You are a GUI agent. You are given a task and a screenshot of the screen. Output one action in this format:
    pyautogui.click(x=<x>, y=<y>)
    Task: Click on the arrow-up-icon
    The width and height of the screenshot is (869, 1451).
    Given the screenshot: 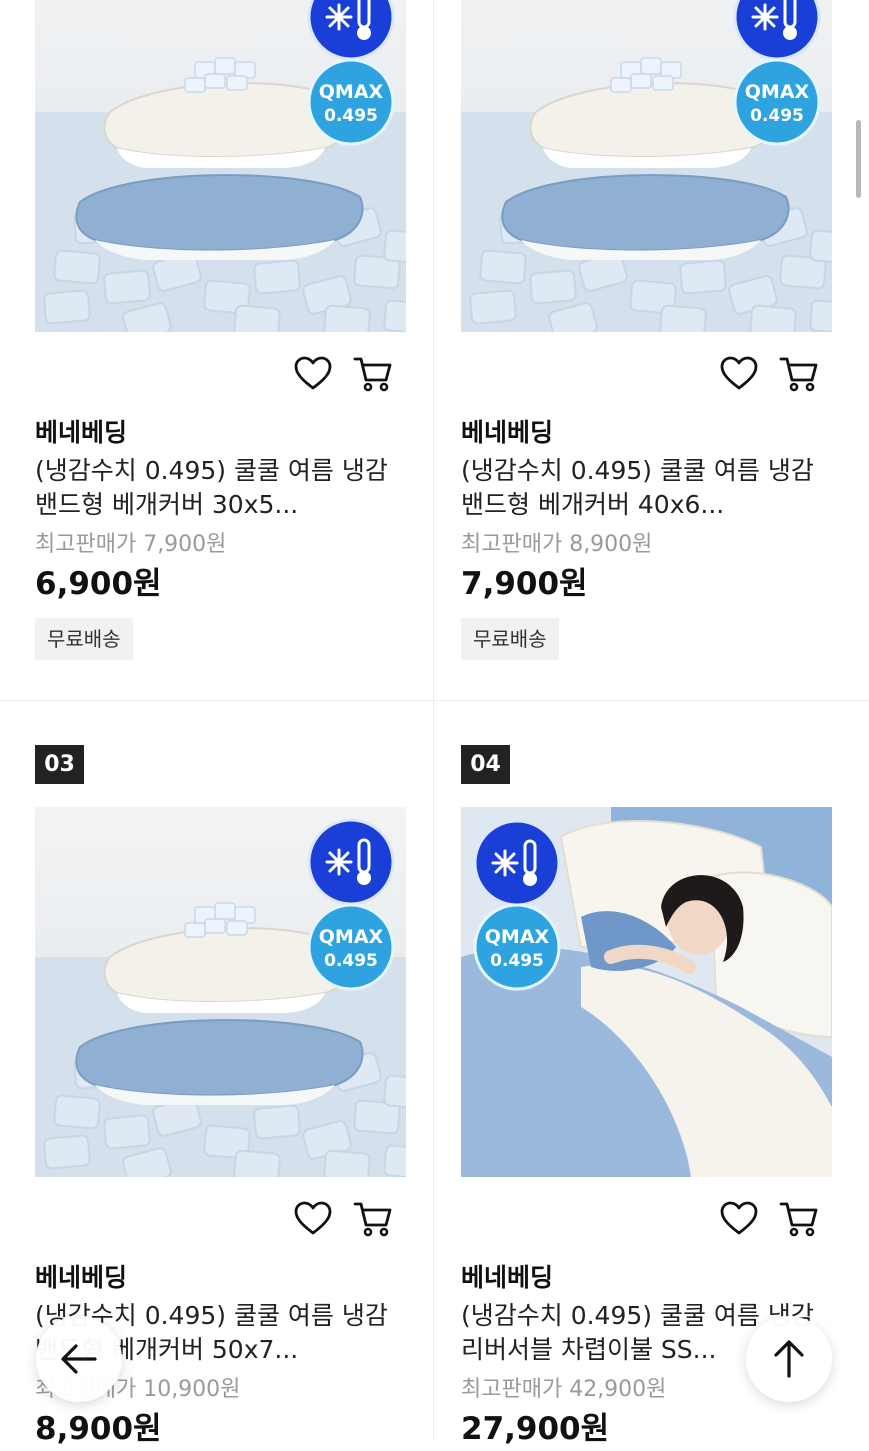 What is the action you would take?
    pyautogui.click(x=789, y=1359)
    